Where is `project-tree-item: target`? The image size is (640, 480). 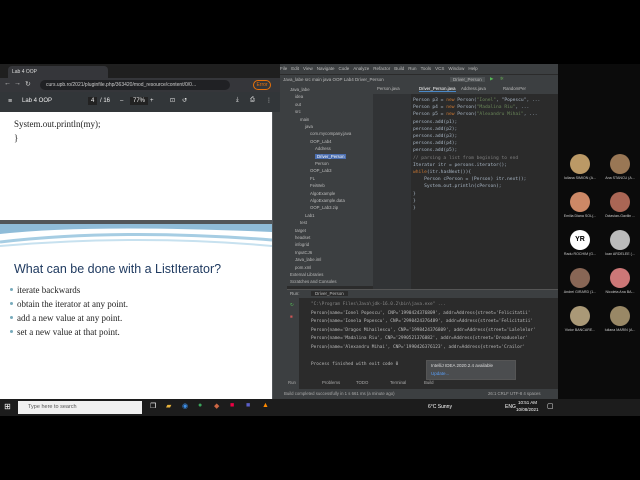 project-tree-item: target is located at coordinates (300, 230).